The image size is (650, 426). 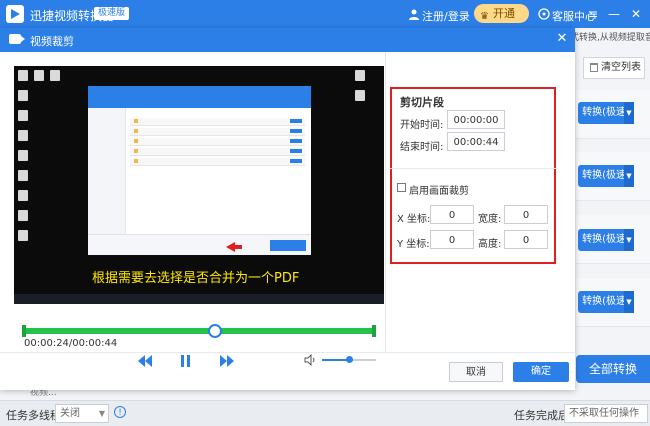 I want to click on volume-icon, so click(x=310, y=360).